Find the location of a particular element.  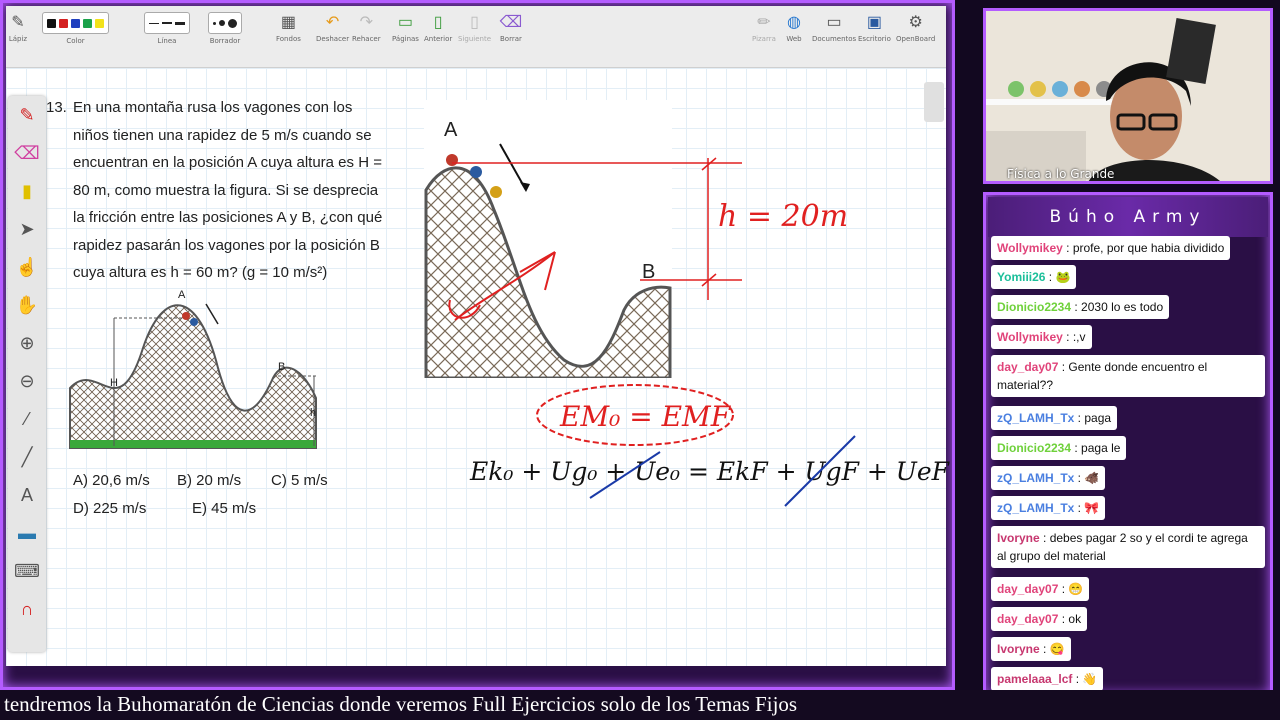

undo-icon: ↶ is located at coordinates (332, 22).